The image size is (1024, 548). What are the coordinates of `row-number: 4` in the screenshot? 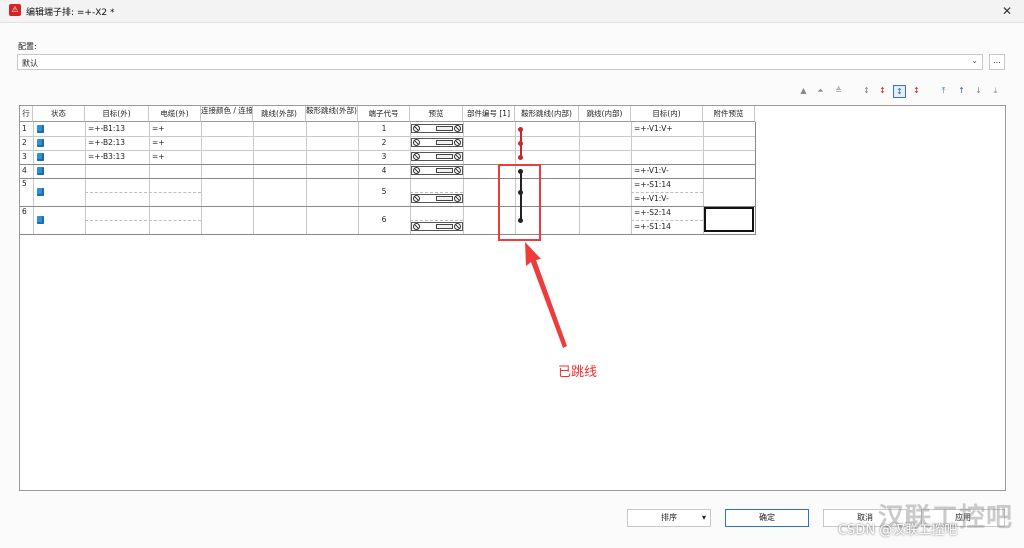 It's located at (24, 170).